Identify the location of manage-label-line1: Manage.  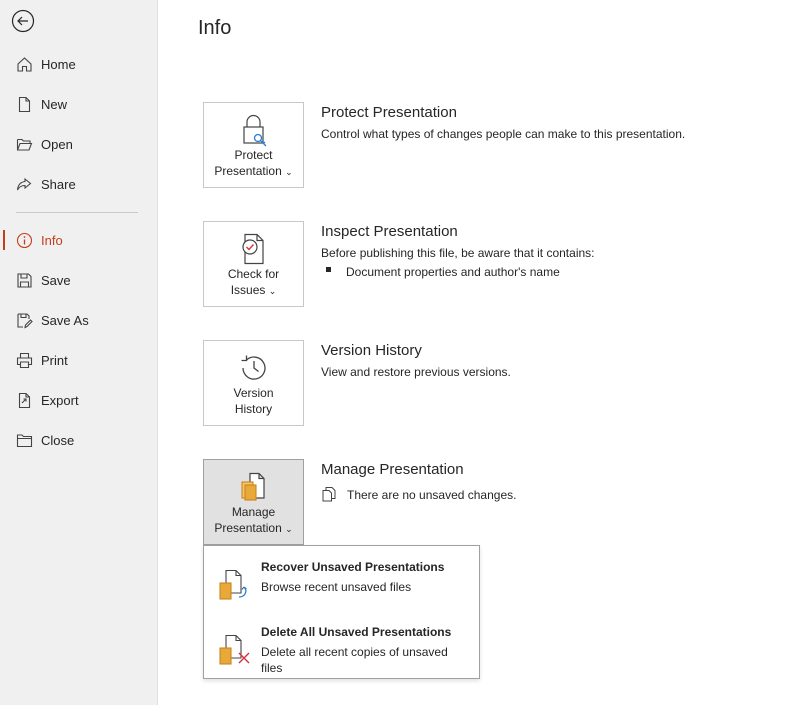
(253, 512).